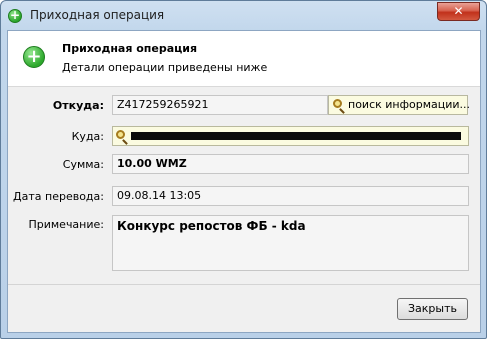 The image size is (487, 339). I want to click on header-subtitle: Детали операции приведены ниже, so click(165, 67).